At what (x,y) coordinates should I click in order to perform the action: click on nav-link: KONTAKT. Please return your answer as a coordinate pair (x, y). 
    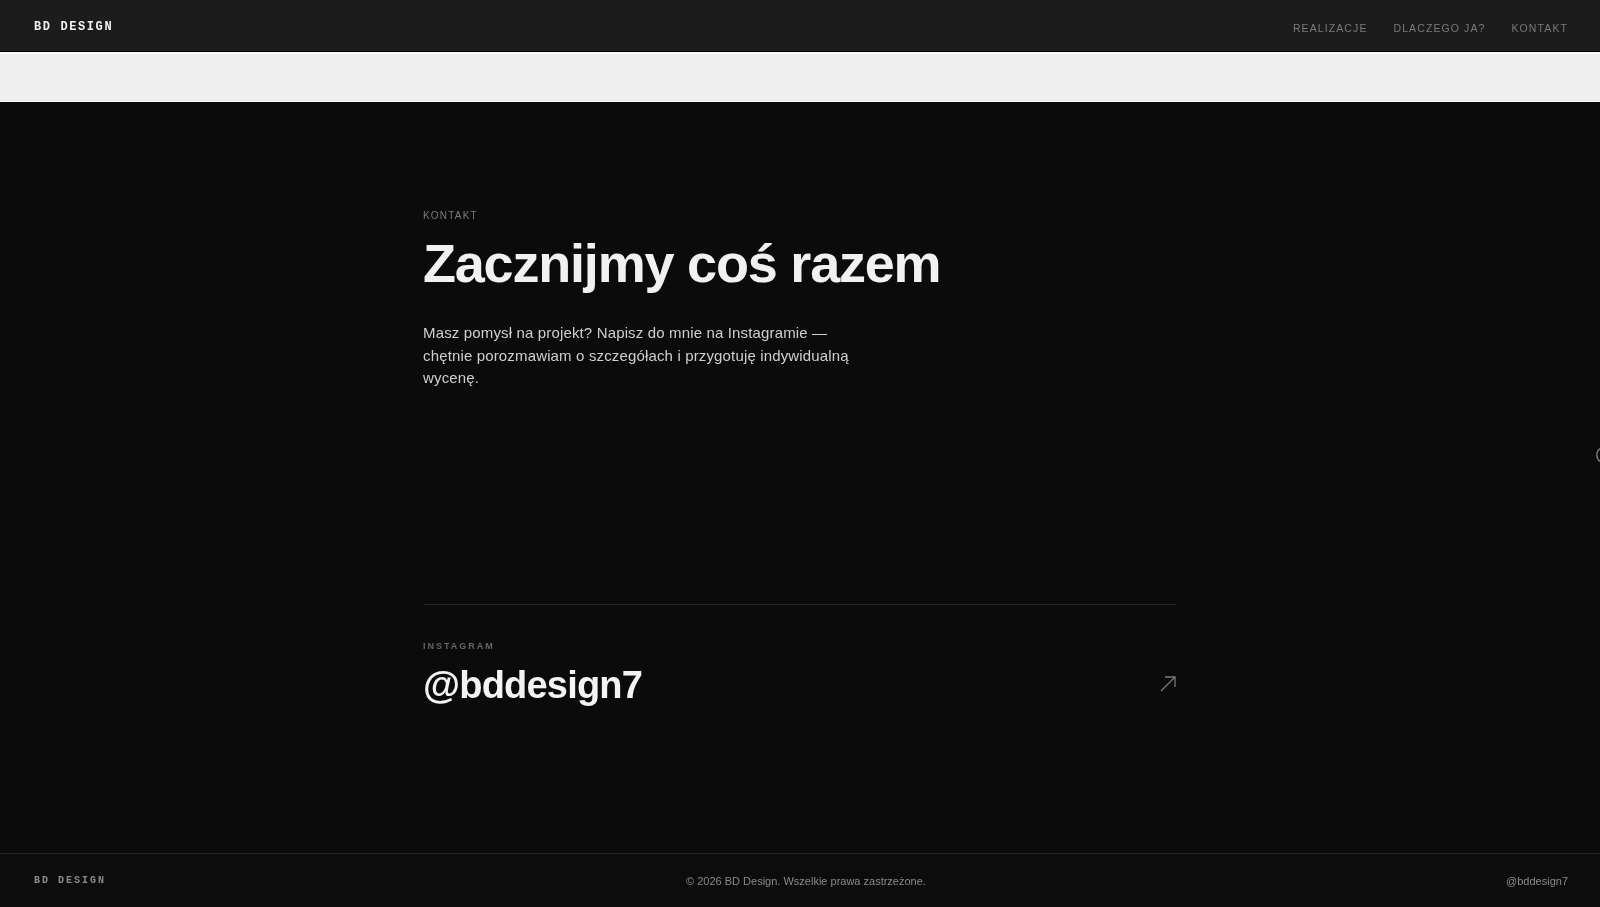
    Looking at the image, I should click on (1539, 27).